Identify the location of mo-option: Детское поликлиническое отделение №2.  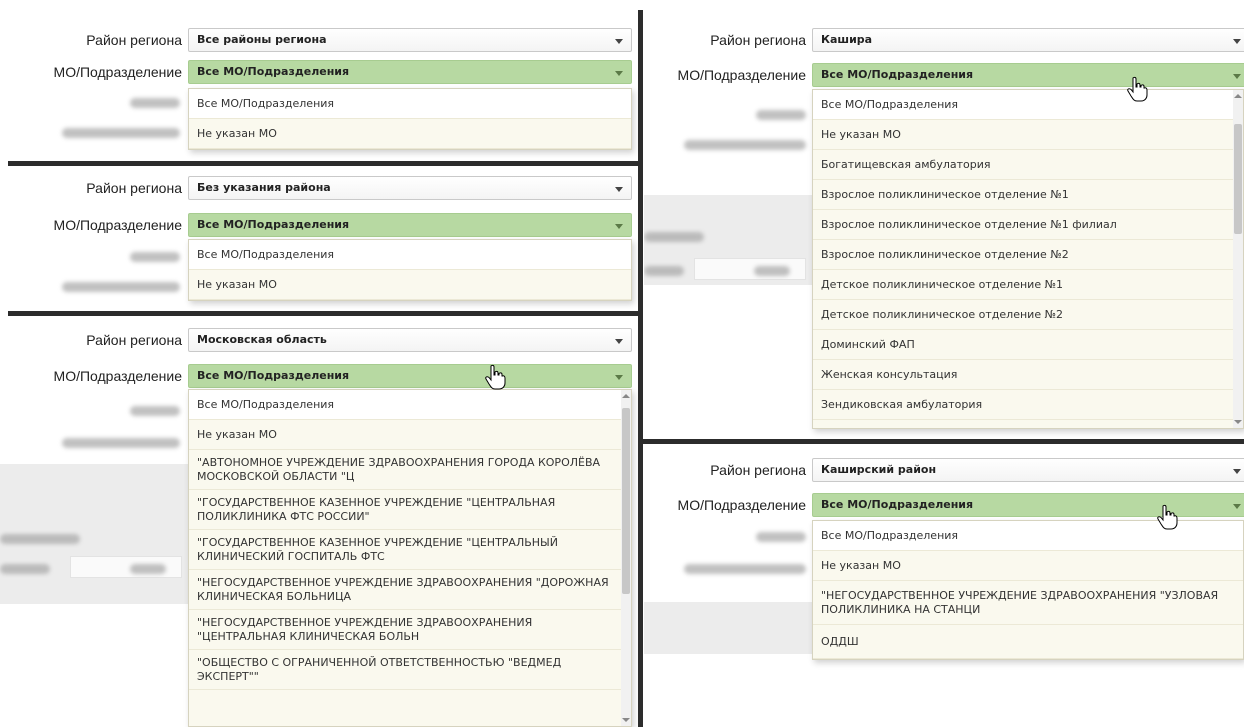
(1023, 315).